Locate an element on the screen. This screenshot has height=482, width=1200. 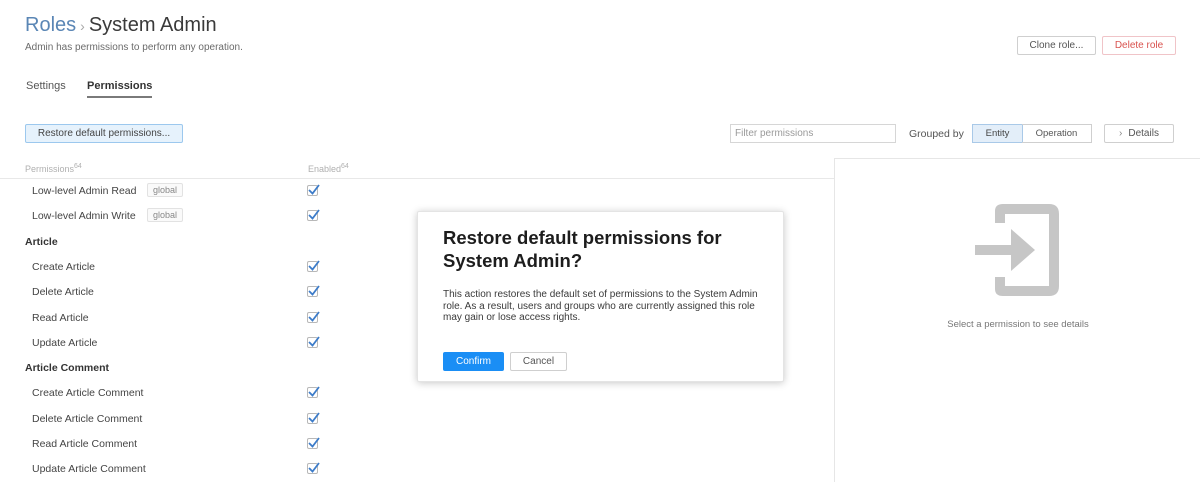
group-heading: Article is located at coordinates (41, 241).